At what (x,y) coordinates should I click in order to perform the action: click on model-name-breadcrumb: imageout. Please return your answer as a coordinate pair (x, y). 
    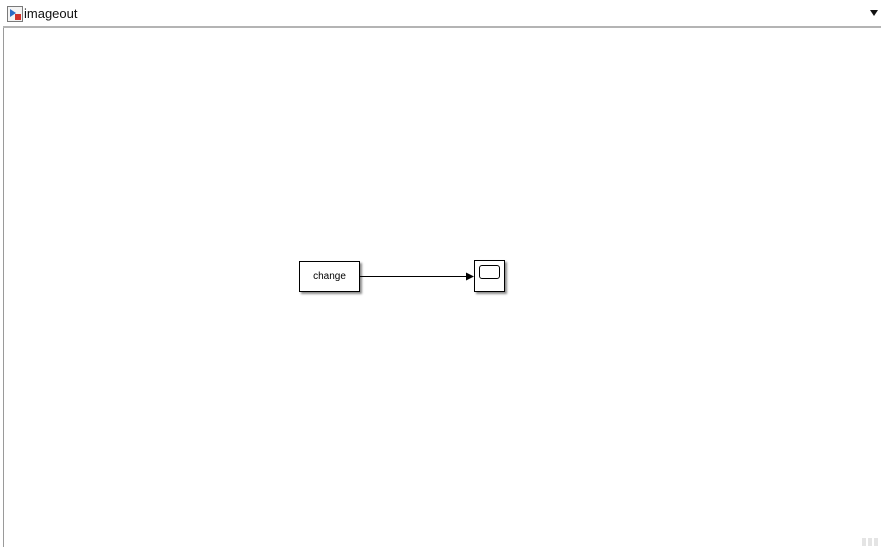
    Looking at the image, I should click on (50, 14).